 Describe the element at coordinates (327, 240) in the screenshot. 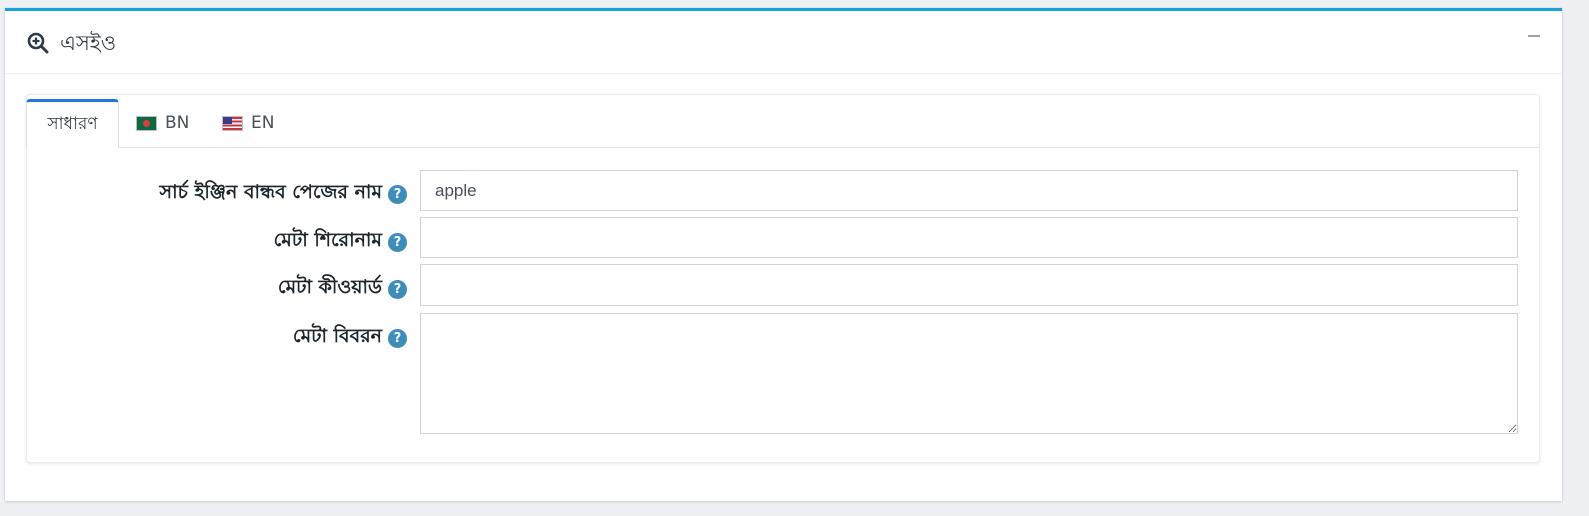

I see `meta-title-label-text: মেটা শিরোনাম` at that location.